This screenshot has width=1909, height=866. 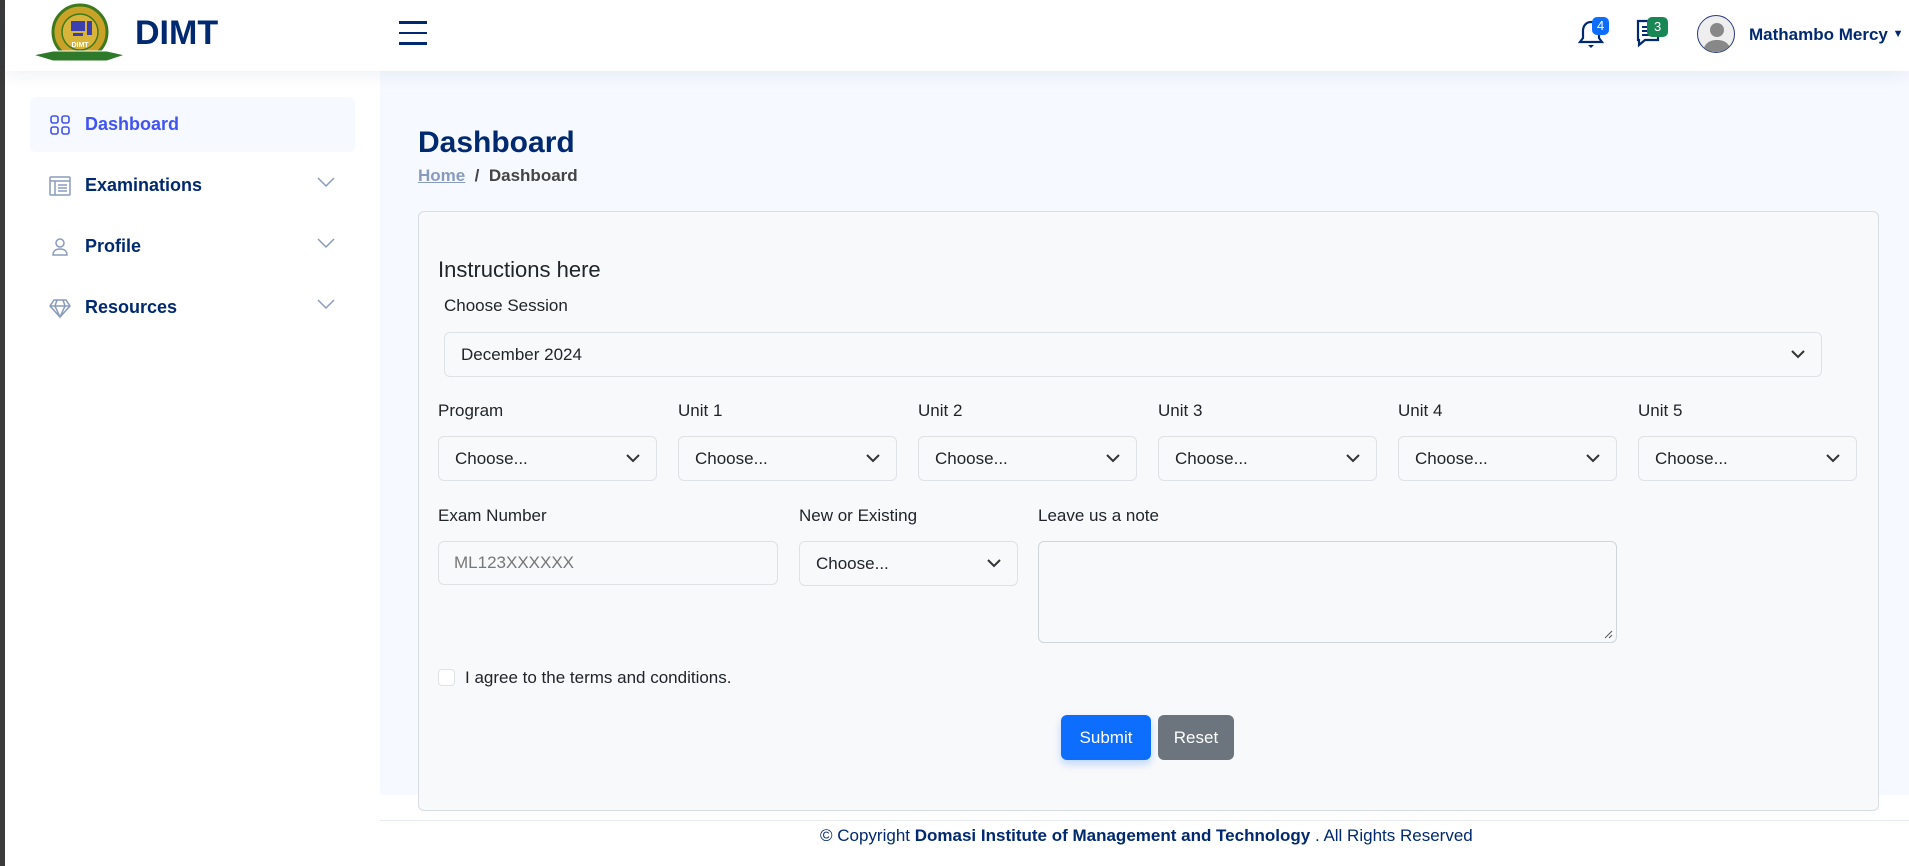 What do you see at coordinates (1658, 27) in the screenshot?
I see `messages-badge: 3` at bounding box center [1658, 27].